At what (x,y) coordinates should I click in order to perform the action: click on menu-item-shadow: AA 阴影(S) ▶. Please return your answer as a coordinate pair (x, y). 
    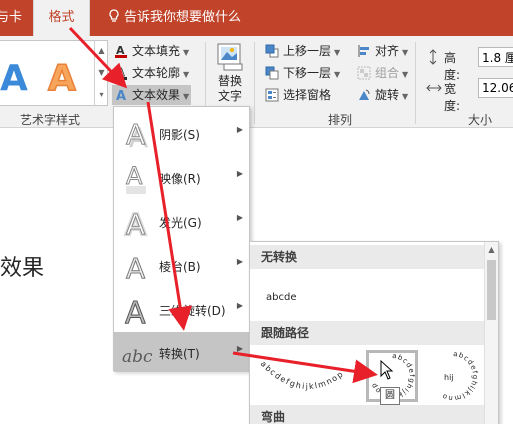
    Looking at the image, I should click on (181, 134).